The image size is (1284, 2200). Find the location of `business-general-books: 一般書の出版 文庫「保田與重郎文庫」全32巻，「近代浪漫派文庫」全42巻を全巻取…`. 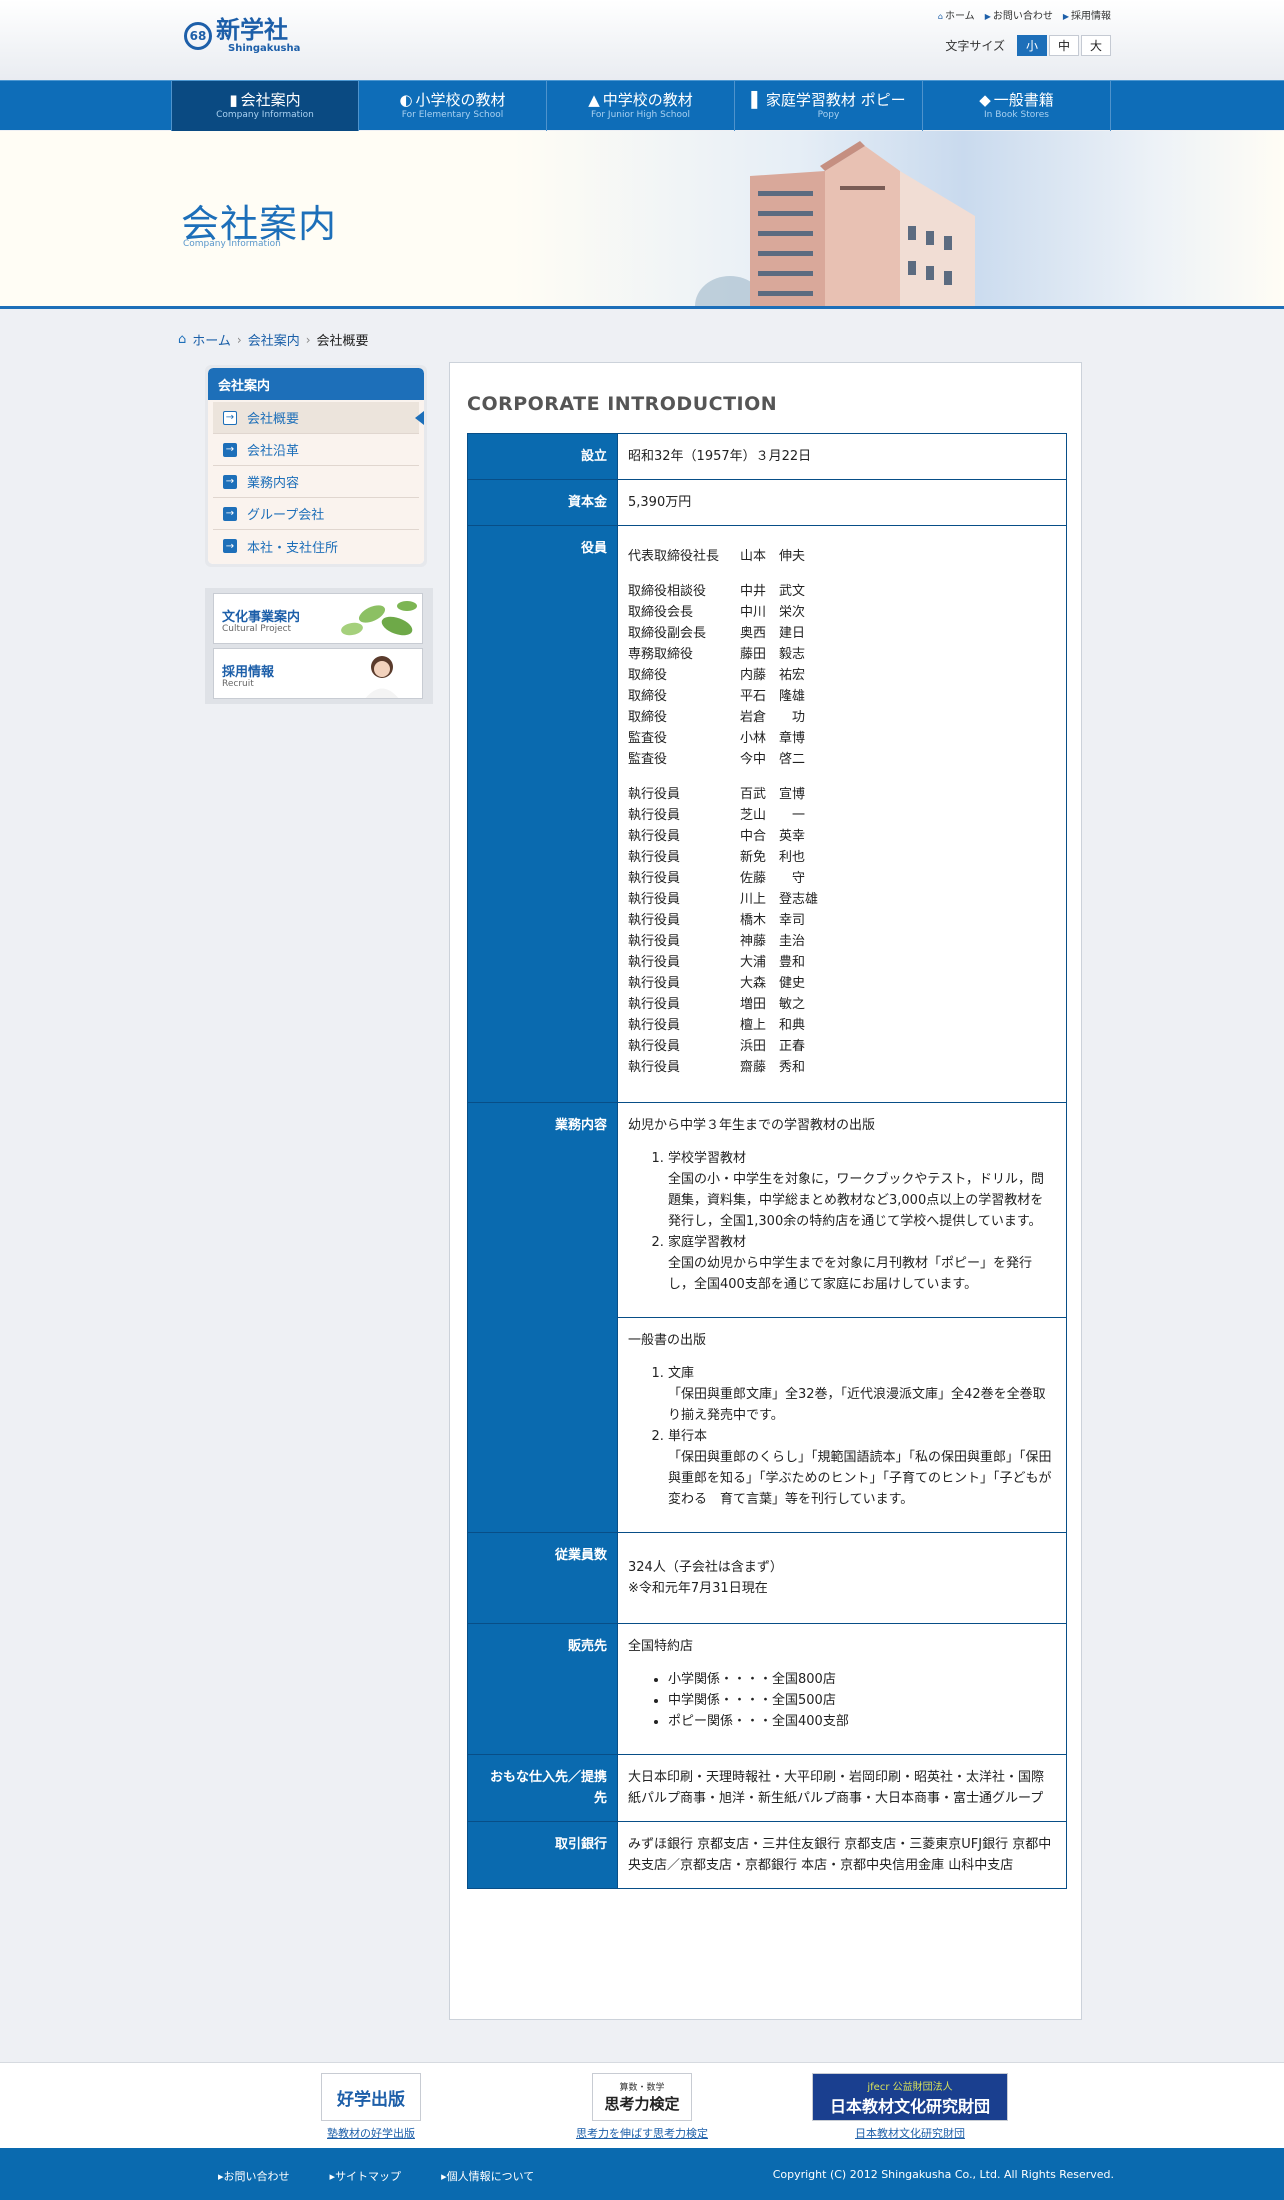

business-general-books: 一般書の出版 文庫「保田與重郎文庫」全32巻，「近代浪漫派文庫」全42巻を全巻取… is located at coordinates (842, 1425).